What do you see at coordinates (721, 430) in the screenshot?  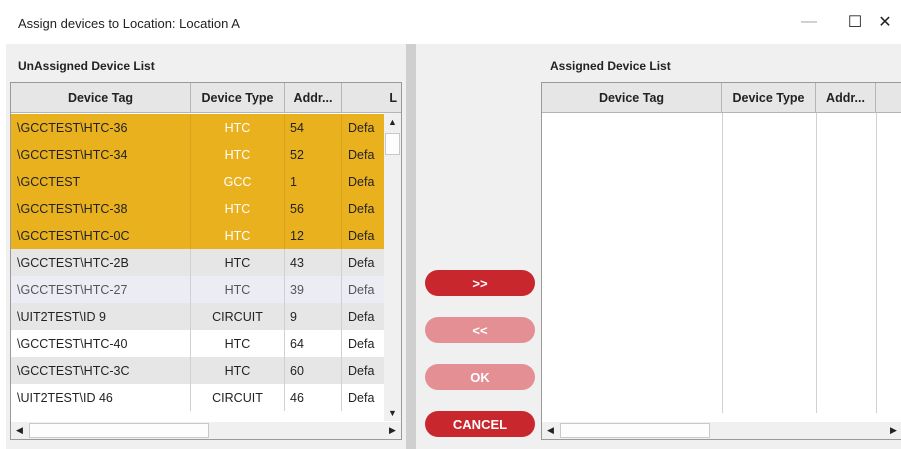 I see `assigned-horizontal-scrollbar: ◀ ▶` at bounding box center [721, 430].